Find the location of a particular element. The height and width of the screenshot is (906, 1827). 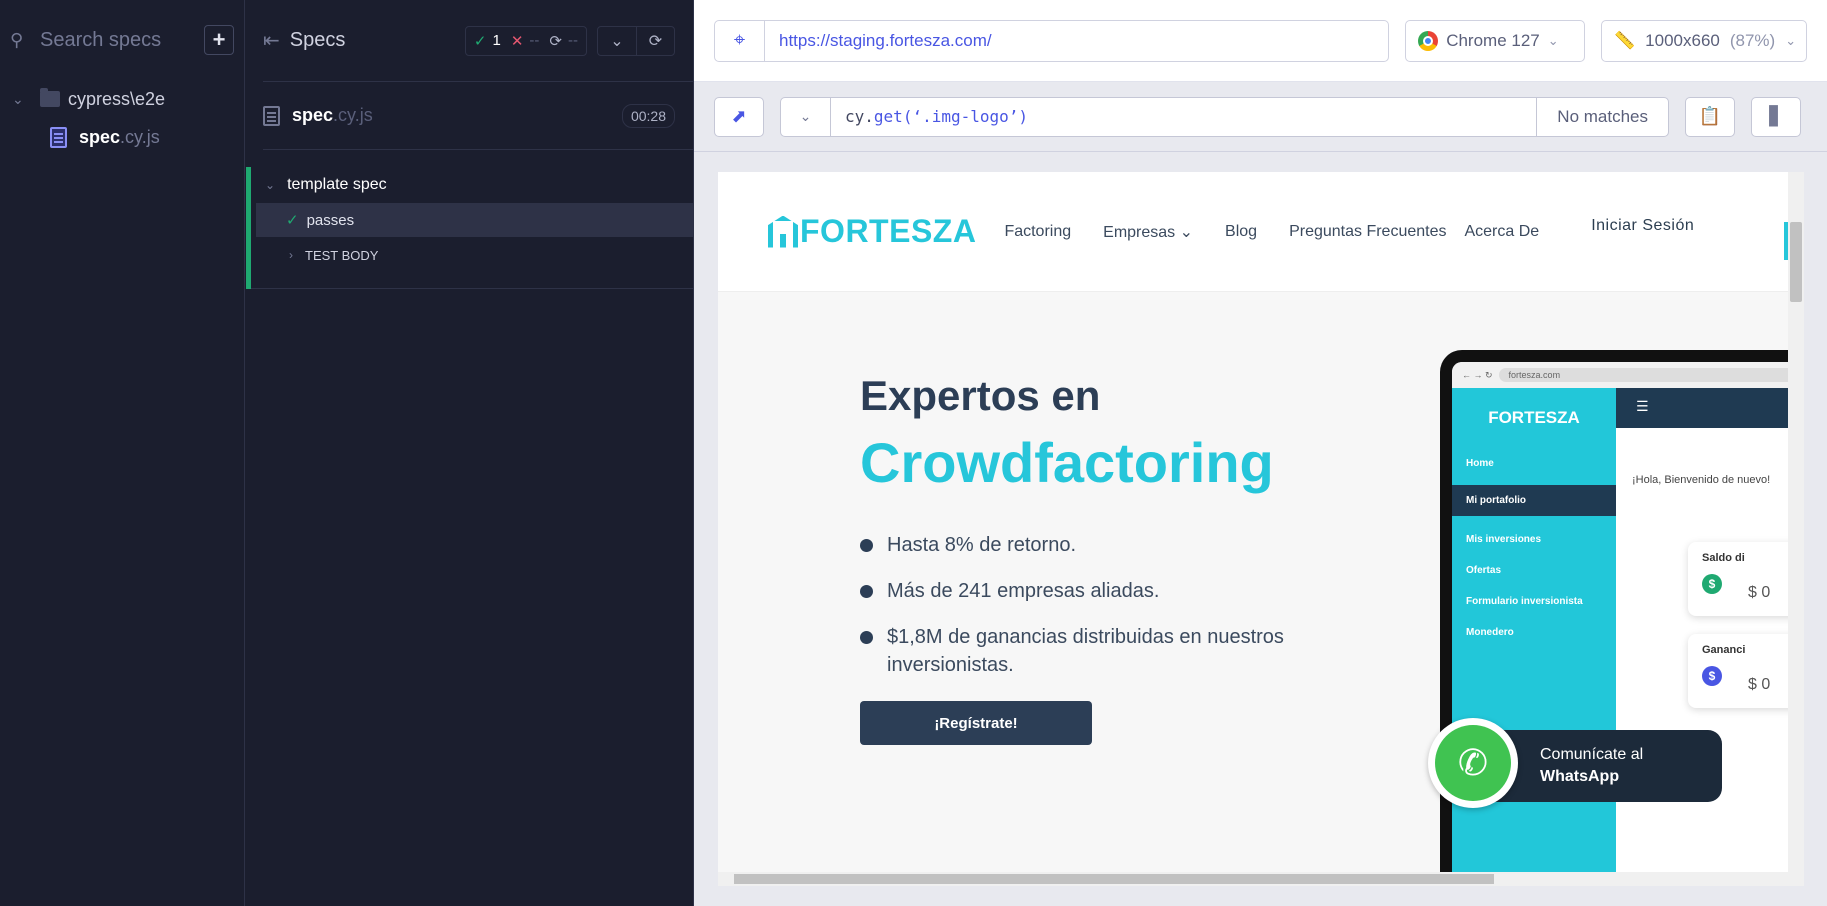

test-stats: ✓ 1 ✕ -- ⟳ -- is located at coordinates (525, 40).